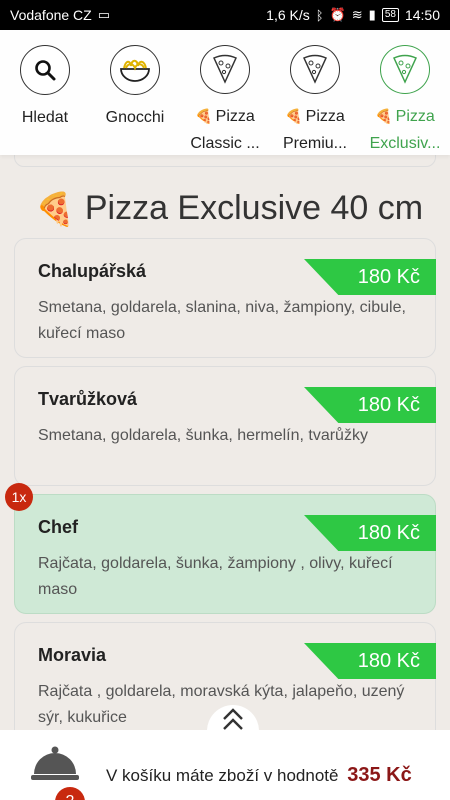 The image size is (450, 800). I want to click on signal-icon: ▮, so click(372, 14).